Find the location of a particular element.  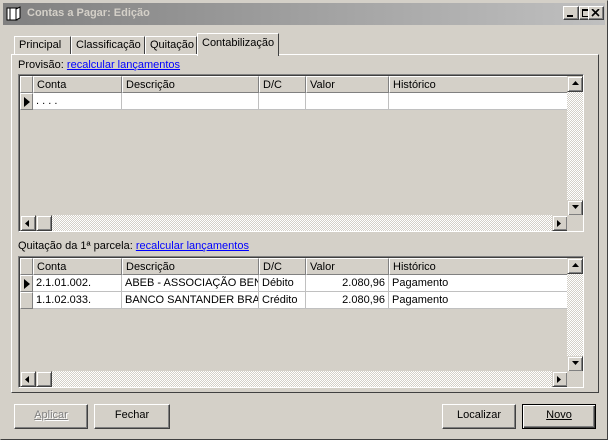

cell-dc is located at coordinates (282, 101).